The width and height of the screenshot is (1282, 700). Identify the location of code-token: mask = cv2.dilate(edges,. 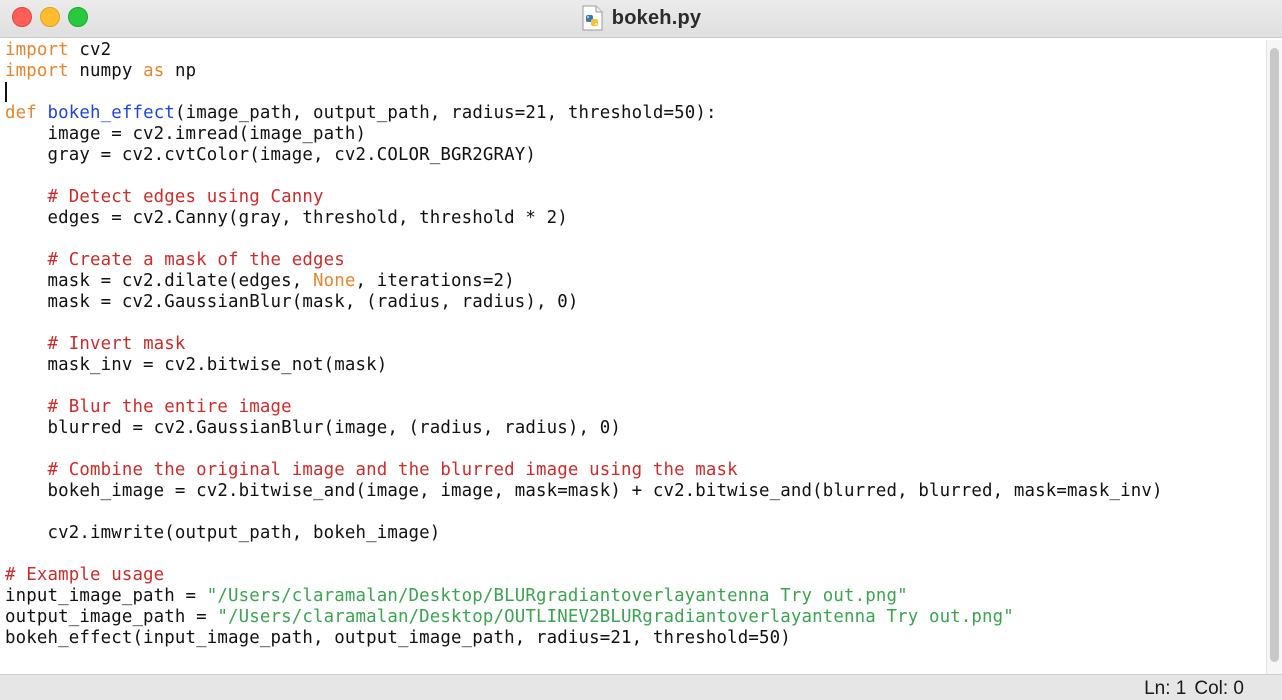
(159, 281).